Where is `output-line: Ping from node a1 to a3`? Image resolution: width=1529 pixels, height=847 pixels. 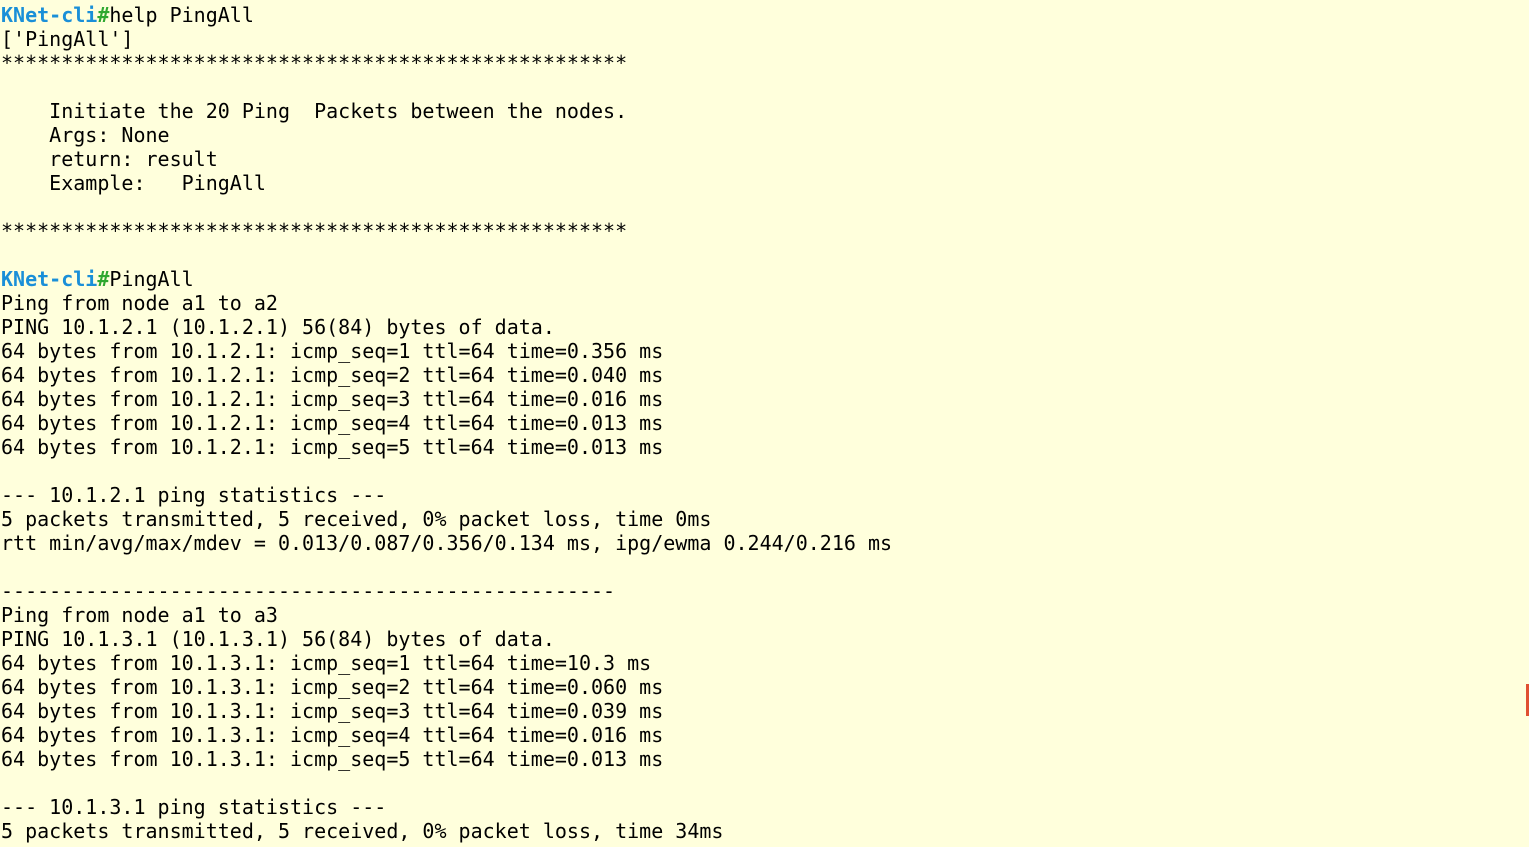 output-line: Ping from node a1 to a3 is located at coordinates (139, 615).